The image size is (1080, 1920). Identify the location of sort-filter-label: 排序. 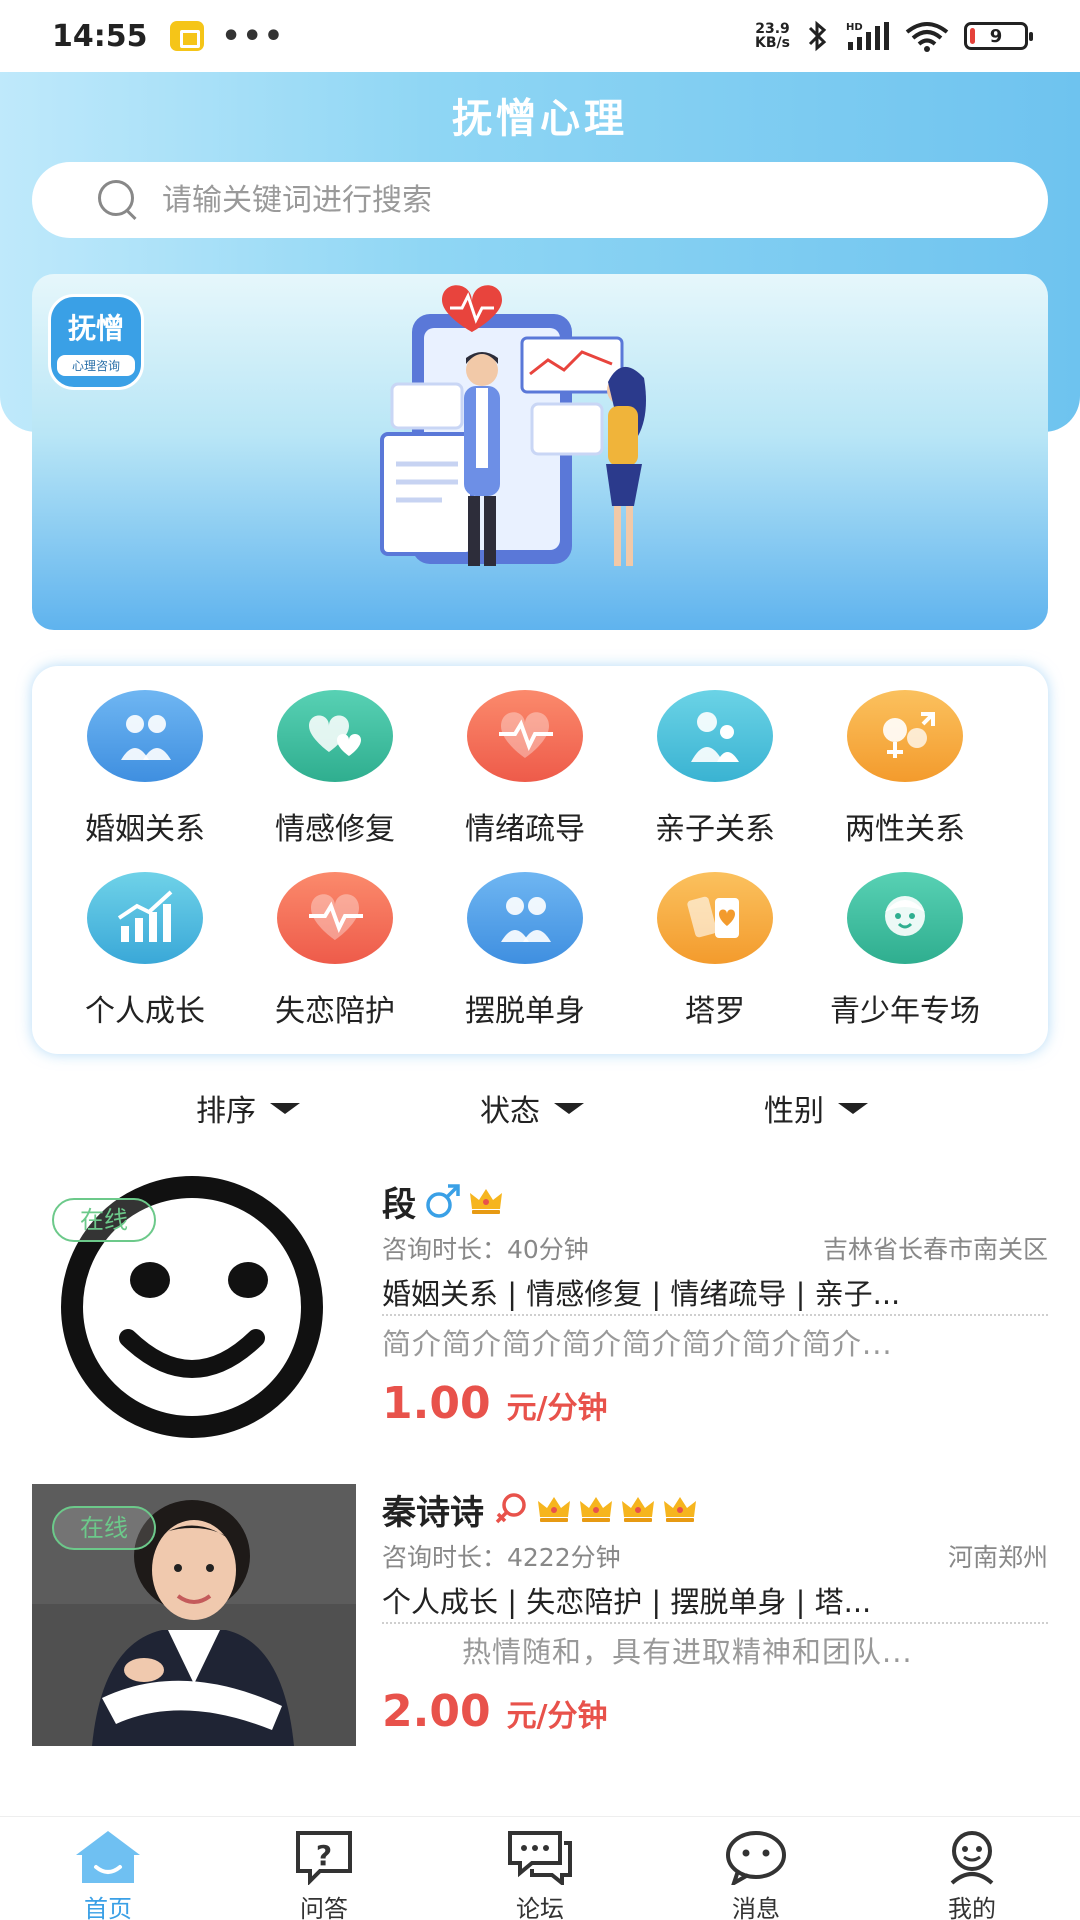
(226, 1111).